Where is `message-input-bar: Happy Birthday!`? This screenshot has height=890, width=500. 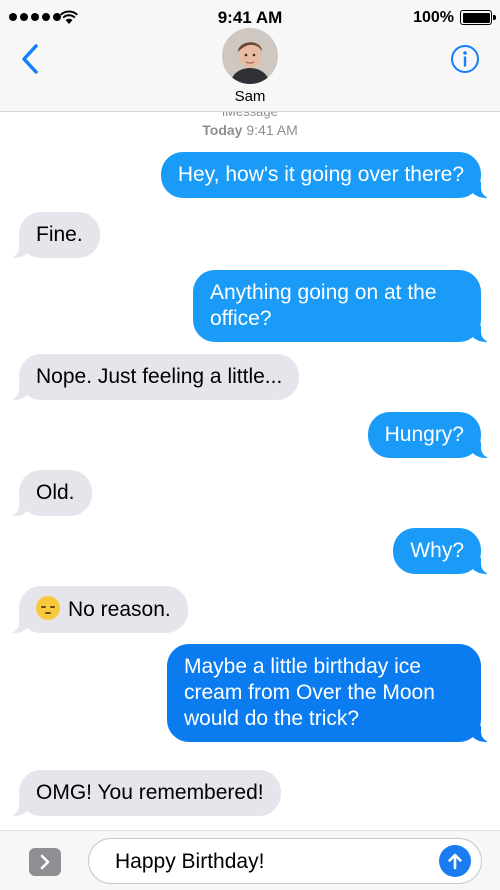
message-input-bar: Happy Birthday! is located at coordinates (250, 860).